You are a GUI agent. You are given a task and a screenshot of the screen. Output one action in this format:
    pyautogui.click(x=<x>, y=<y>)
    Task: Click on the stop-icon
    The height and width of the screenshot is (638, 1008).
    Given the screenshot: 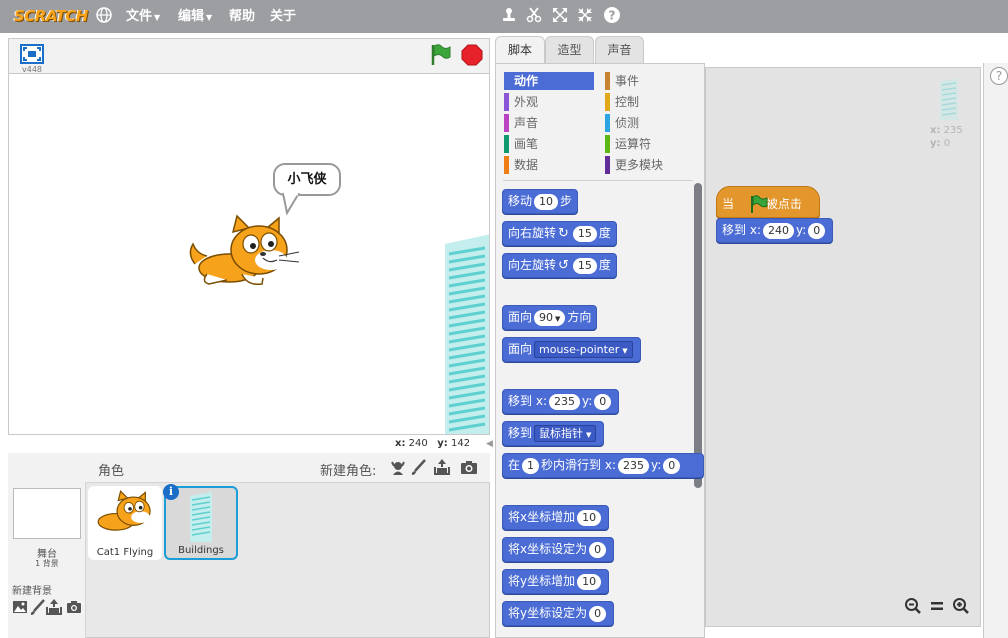 What is the action you would take?
    pyautogui.click(x=472, y=55)
    